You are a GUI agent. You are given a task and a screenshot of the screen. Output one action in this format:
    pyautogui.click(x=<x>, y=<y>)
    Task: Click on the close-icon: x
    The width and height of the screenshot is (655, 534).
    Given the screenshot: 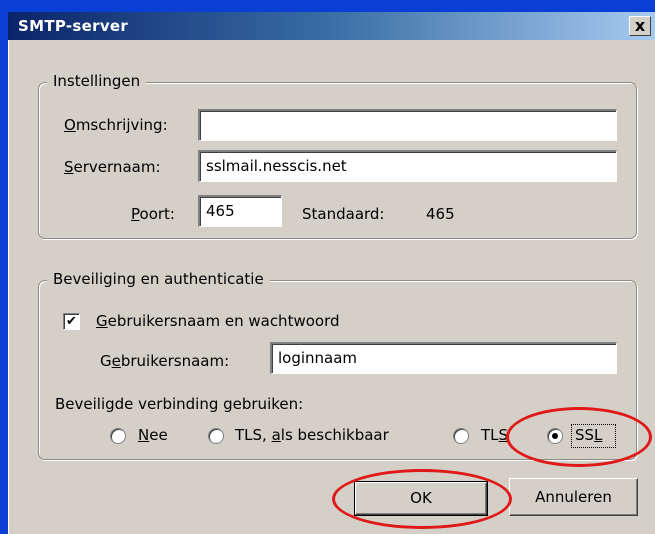 What is the action you would take?
    pyautogui.click(x=640, y=26)
    